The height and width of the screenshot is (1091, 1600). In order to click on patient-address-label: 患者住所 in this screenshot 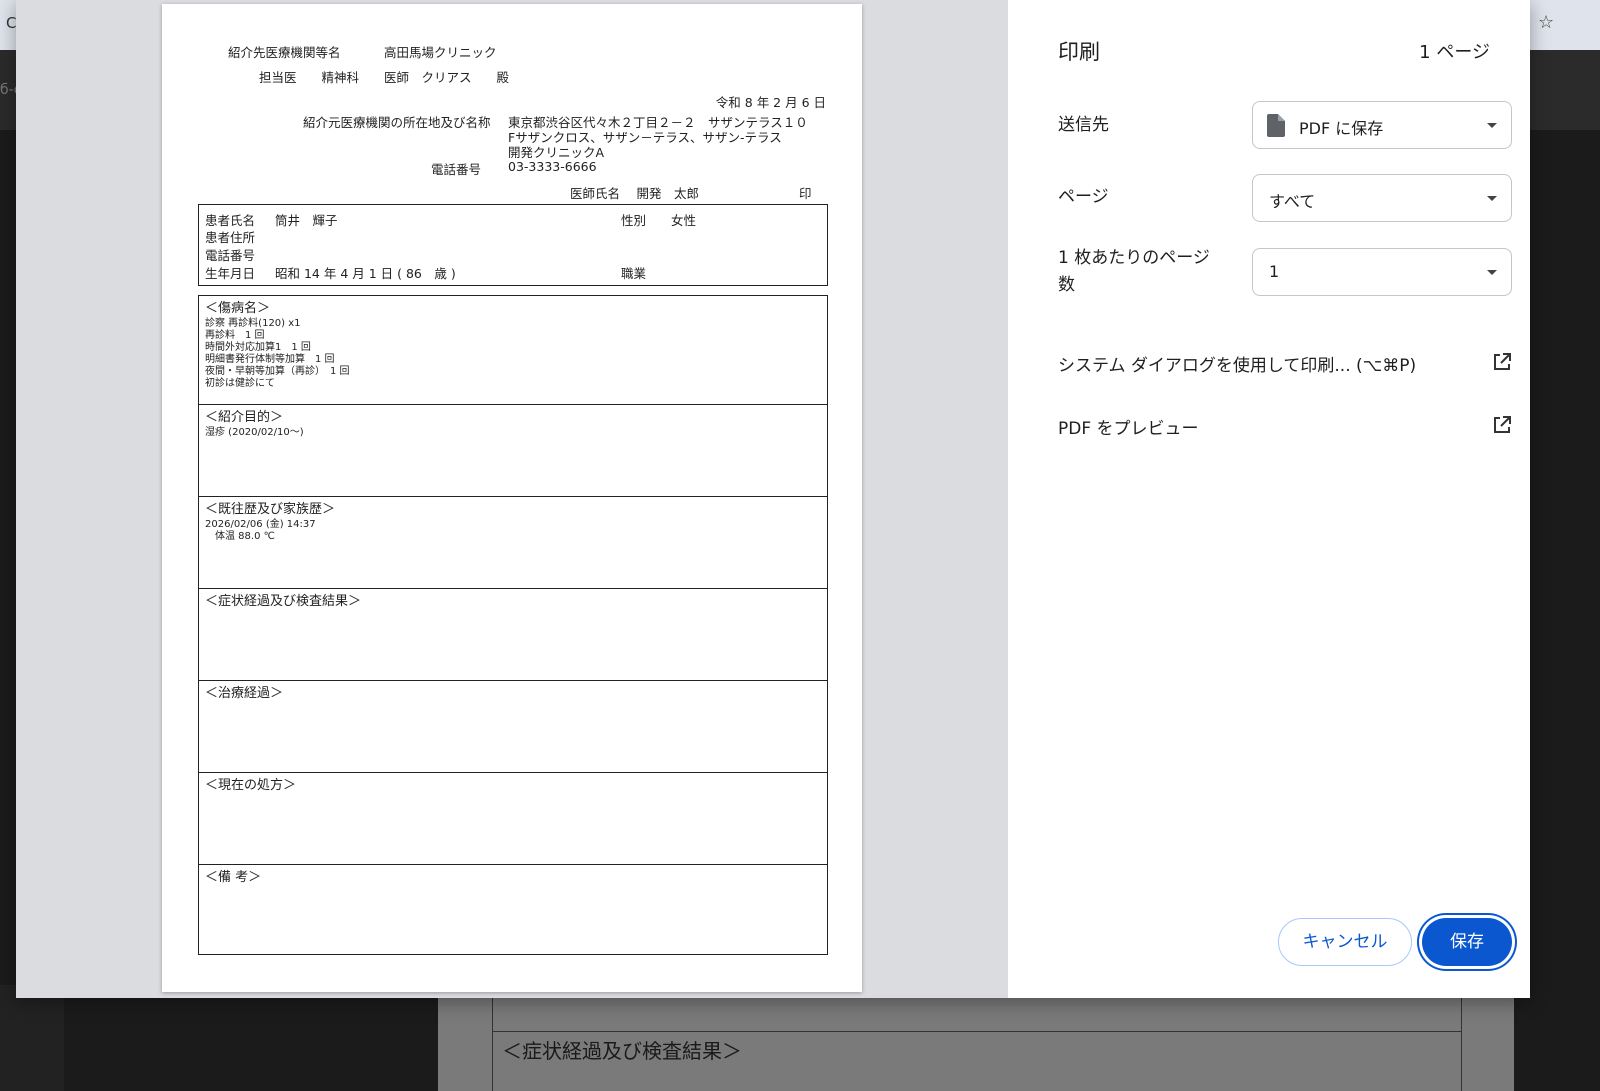, I will do `click(230, 237)`.